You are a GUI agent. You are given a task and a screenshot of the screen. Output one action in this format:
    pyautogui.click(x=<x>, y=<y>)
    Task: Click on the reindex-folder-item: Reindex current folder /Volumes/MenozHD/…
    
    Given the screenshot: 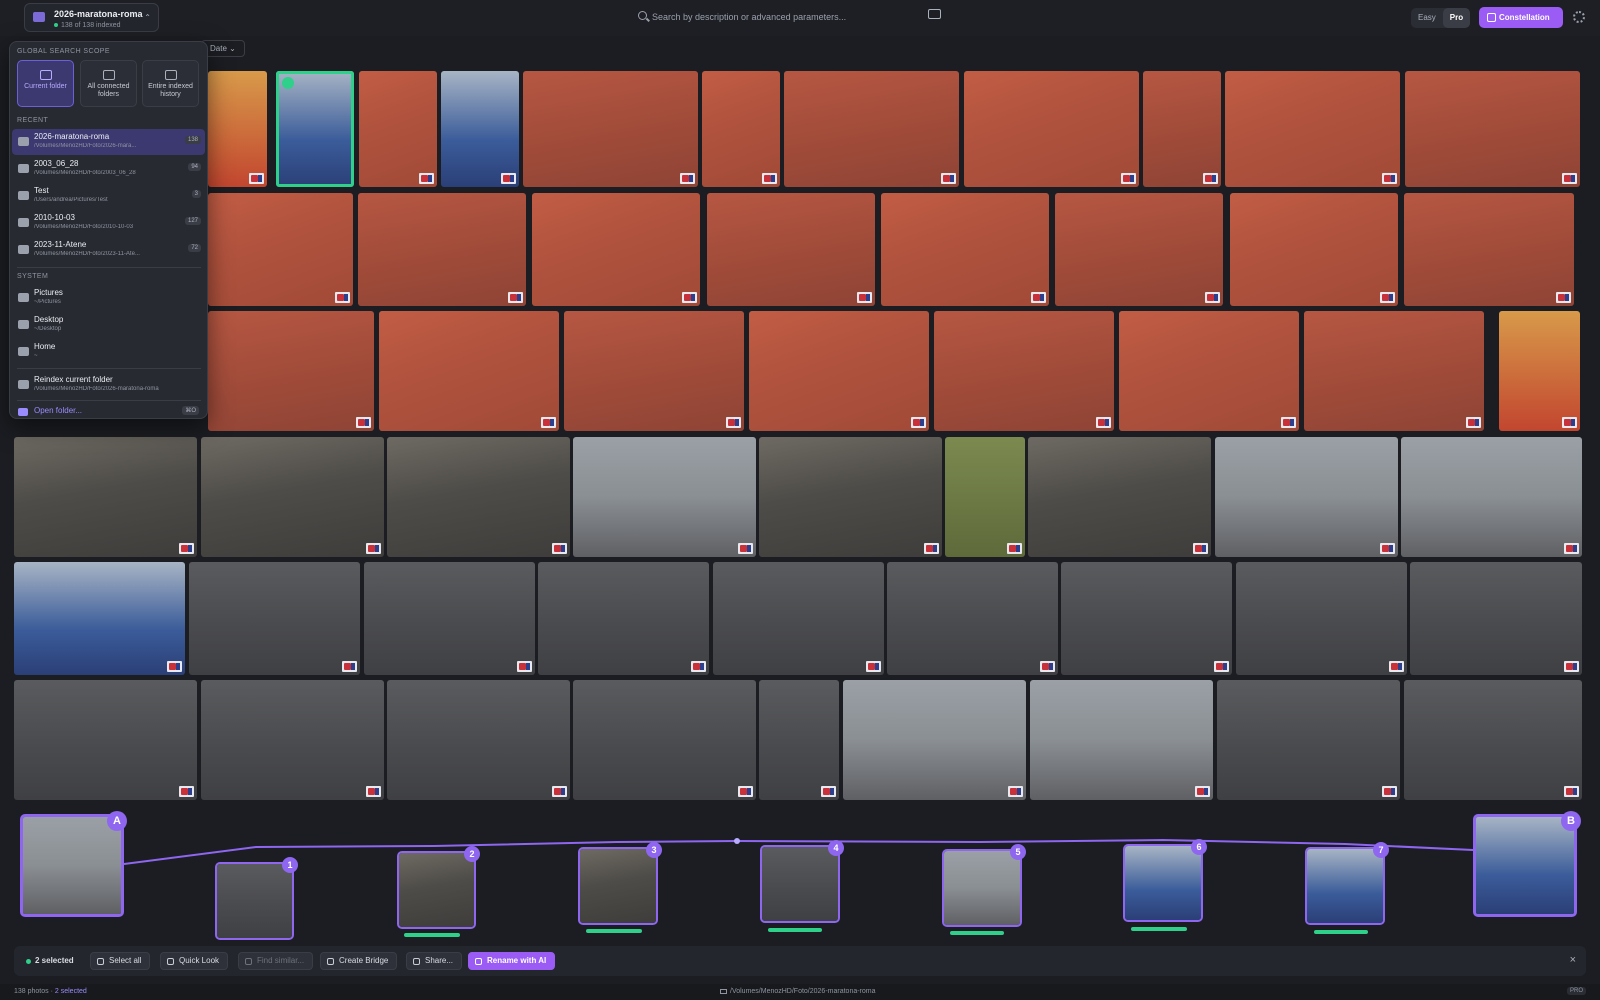 What is the action you would take?
    pyautogui.click(x=108, y=385)
    